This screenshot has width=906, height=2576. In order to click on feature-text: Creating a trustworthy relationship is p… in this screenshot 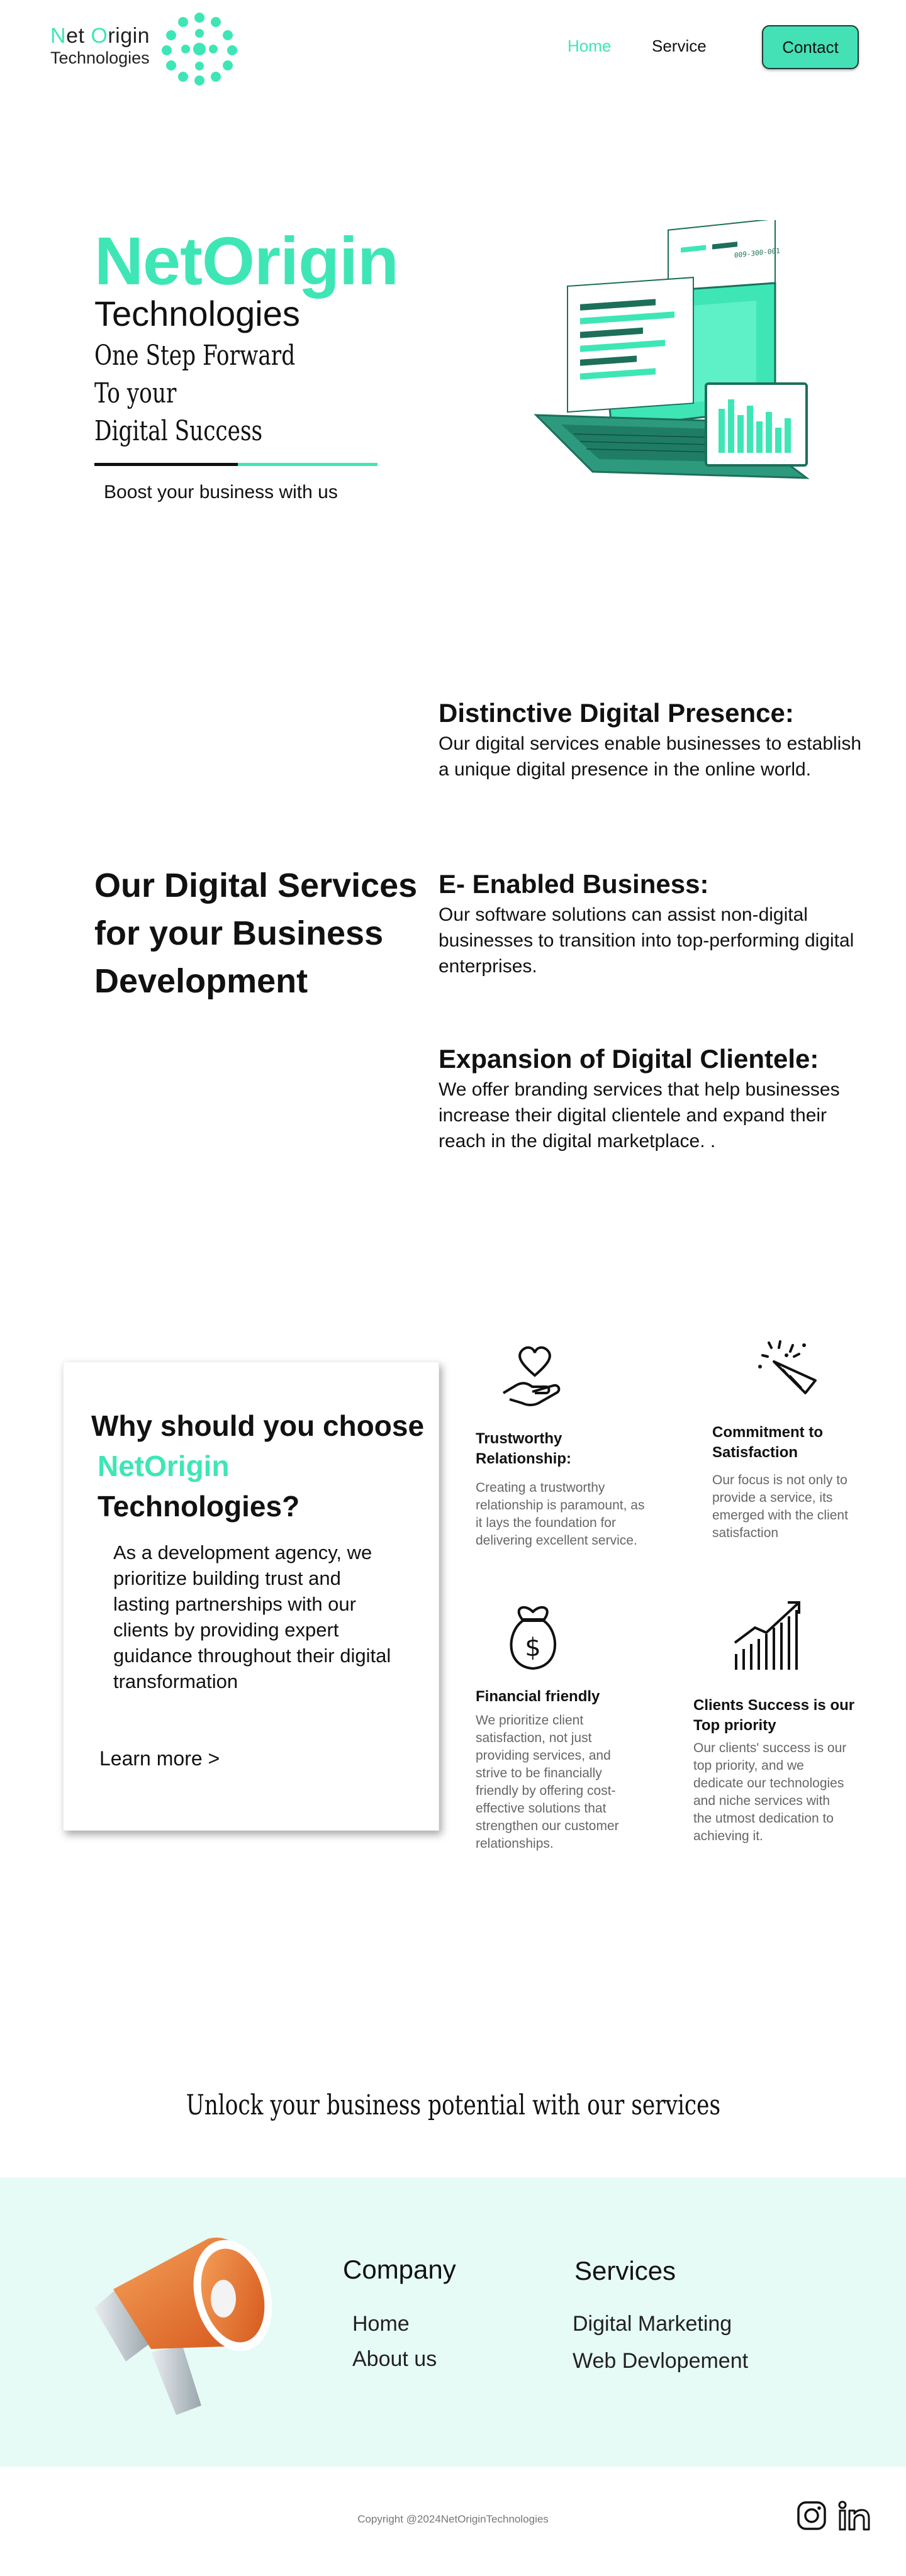, I will do `click(560, 1514)`.